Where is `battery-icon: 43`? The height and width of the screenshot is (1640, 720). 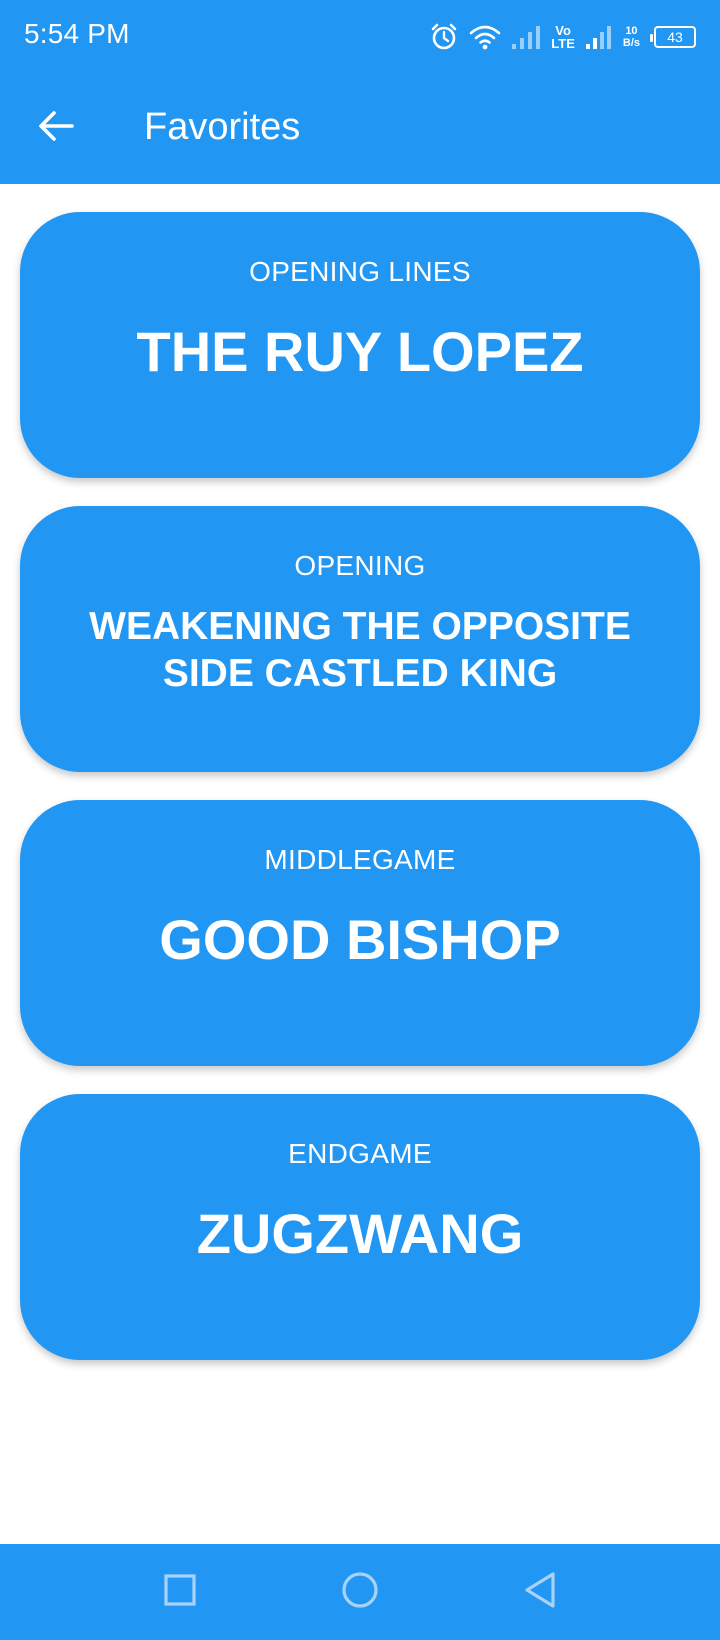
battery-icon: 43 is located at coordinates (673, 37).